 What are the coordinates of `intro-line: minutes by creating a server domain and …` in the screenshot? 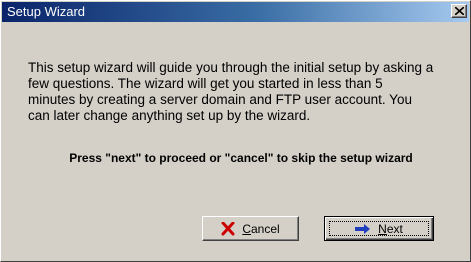 It's located at (220, 99).